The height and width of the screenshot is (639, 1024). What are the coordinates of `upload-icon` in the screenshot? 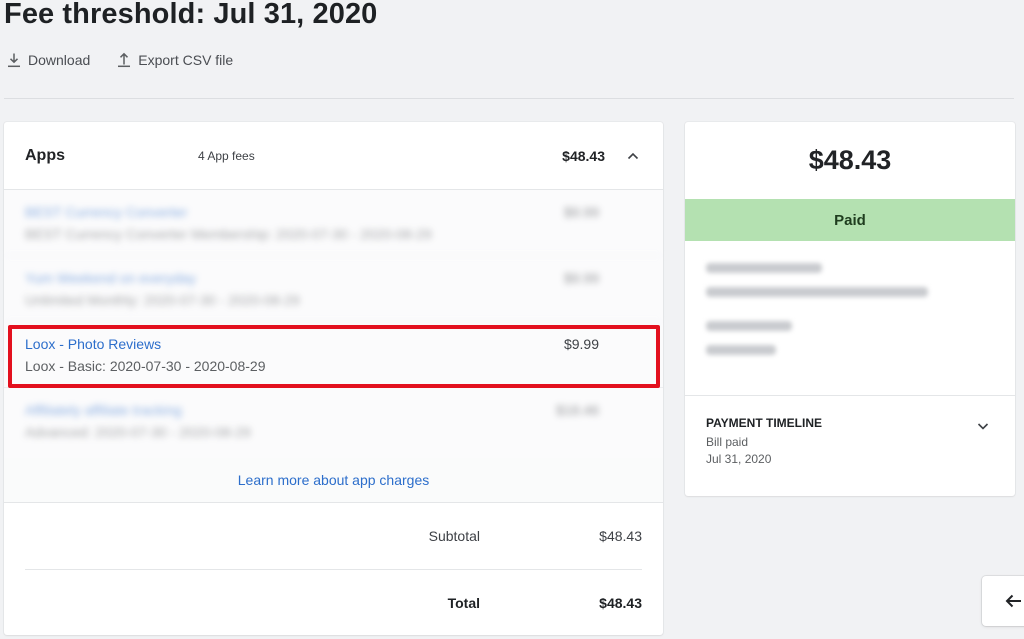 It's located at (124, 60).